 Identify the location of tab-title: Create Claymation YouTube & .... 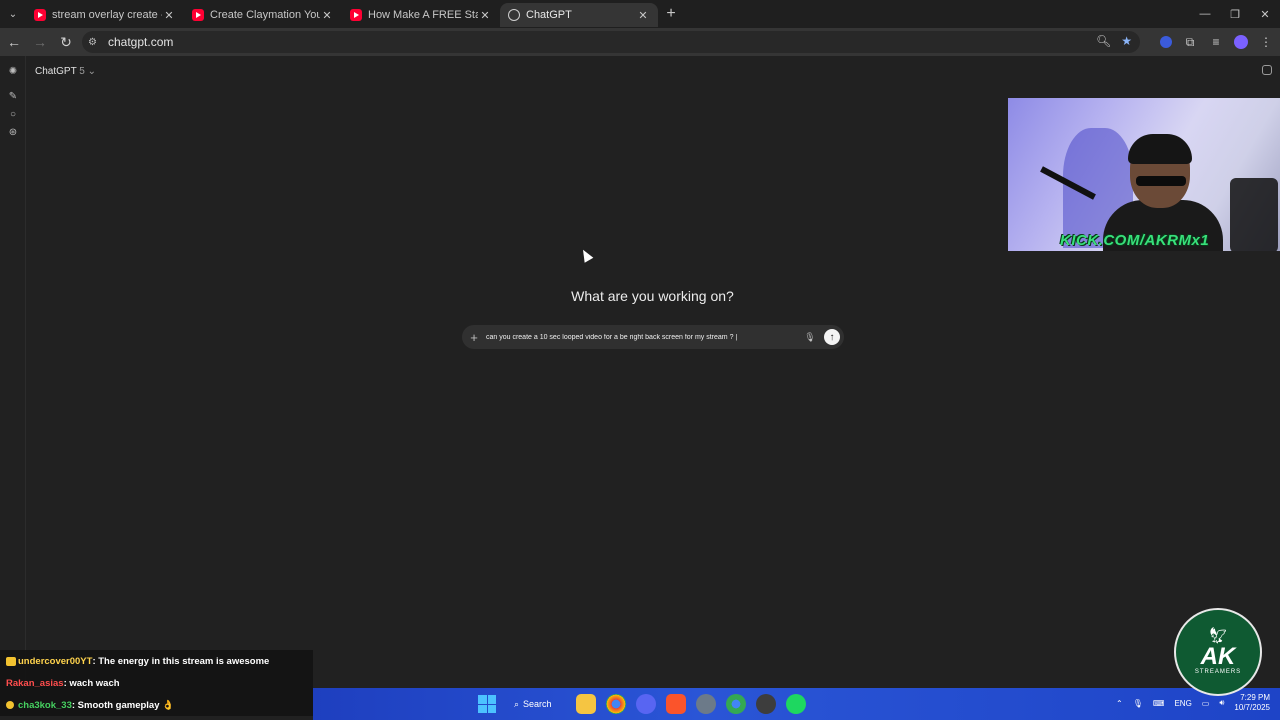
(265, 15).